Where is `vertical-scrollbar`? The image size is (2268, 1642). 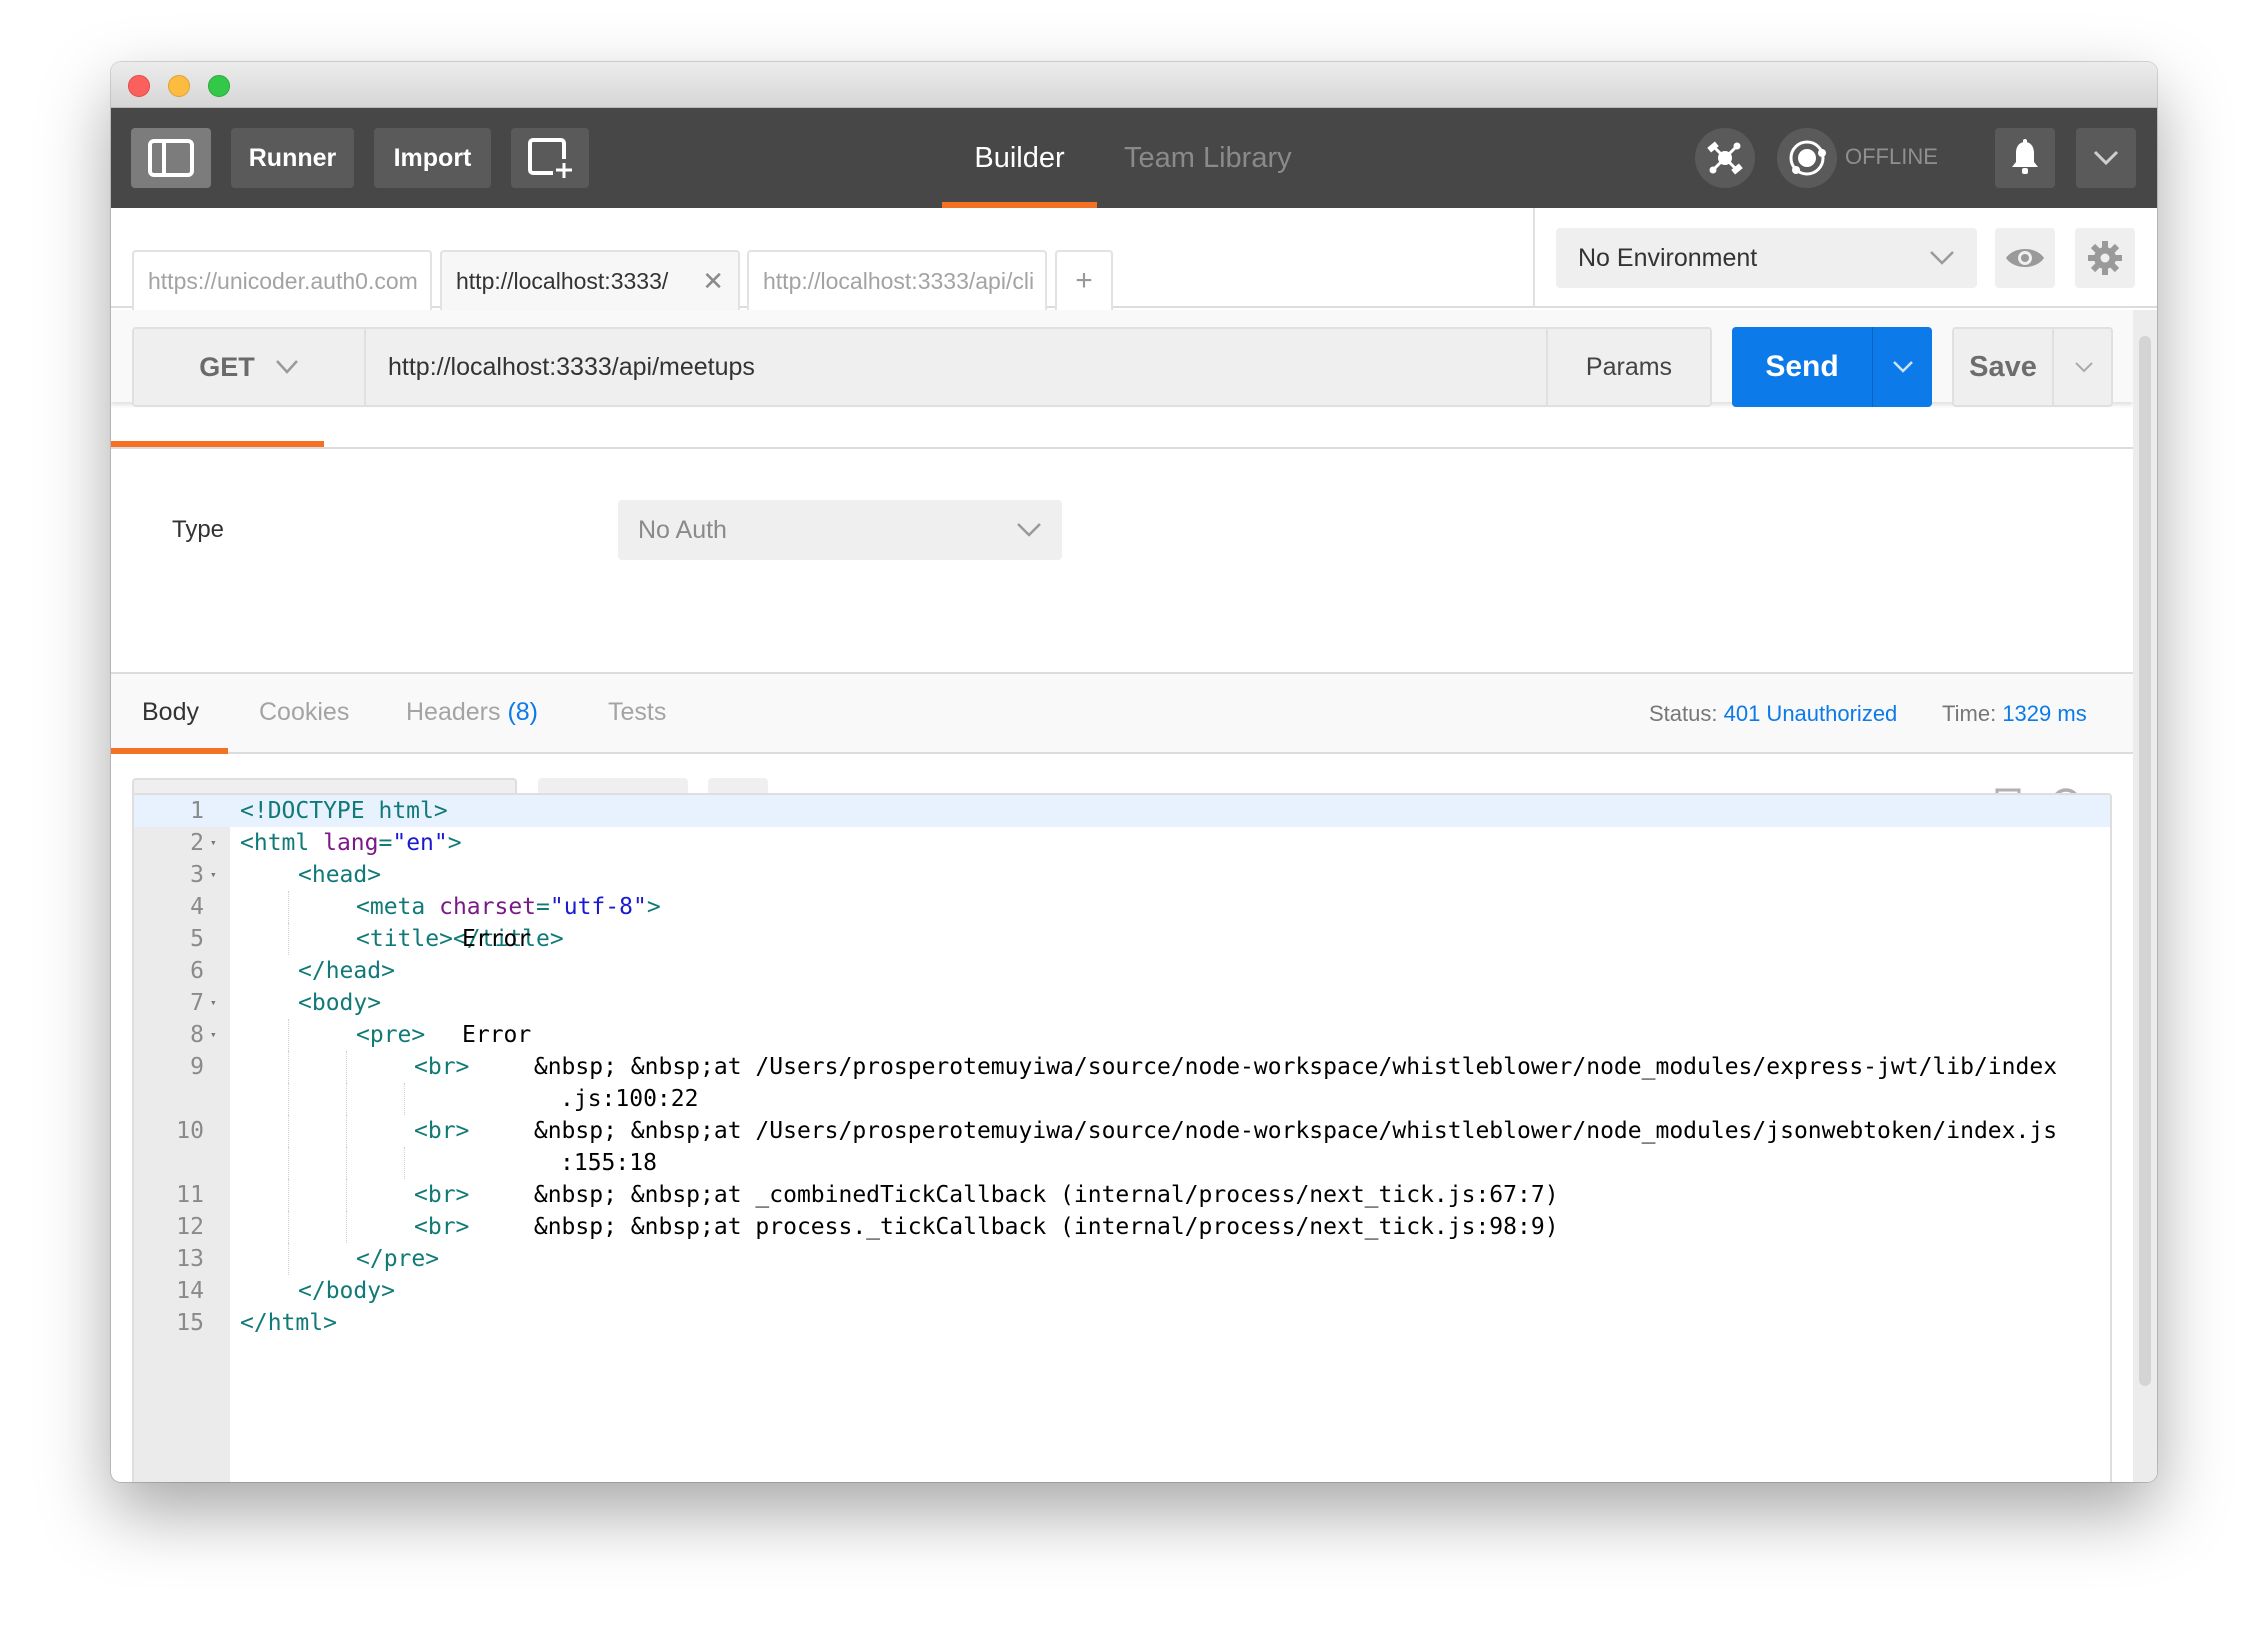
vertical-scrollbar is located at coordinates (2145, 896).